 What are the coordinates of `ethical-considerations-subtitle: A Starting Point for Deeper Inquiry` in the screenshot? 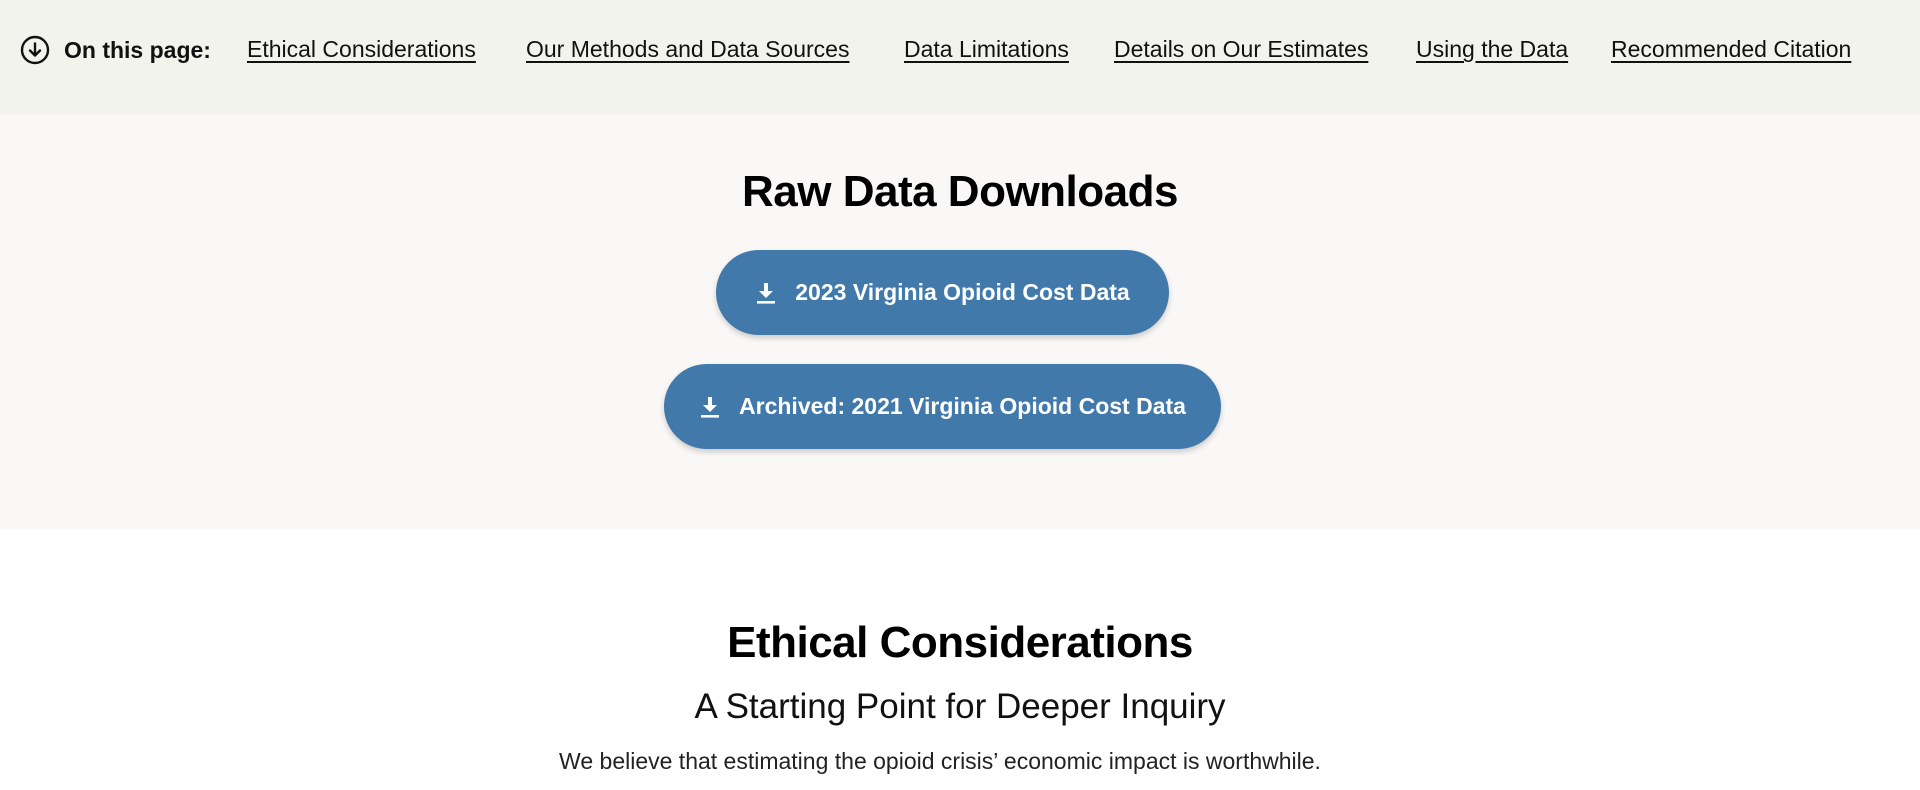 It's located at (960, 706).